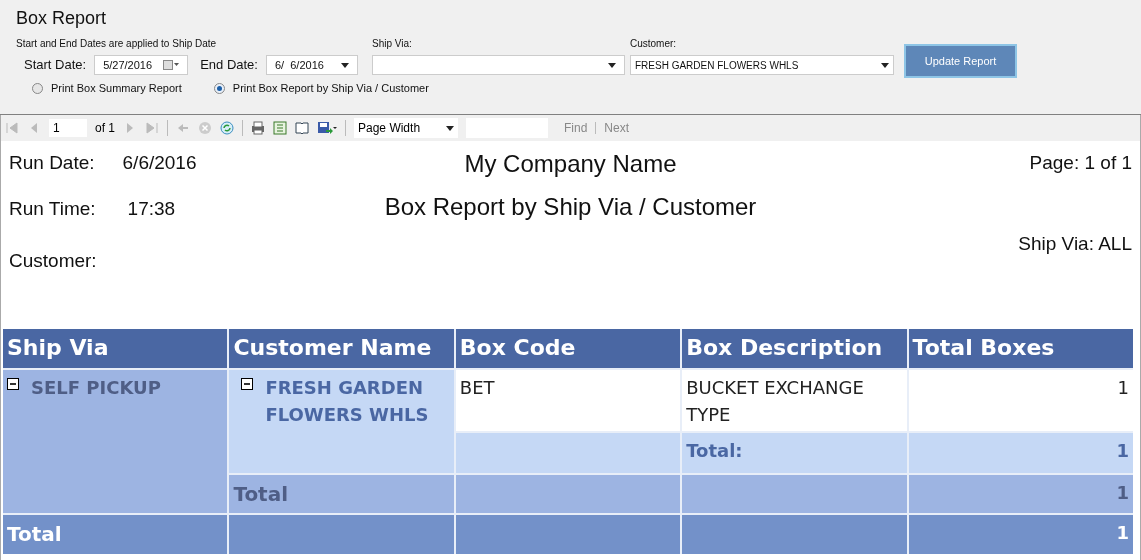  Describe the element at coordinates (171, 65) in the screenshot. I see `calendar-icon` at that location.